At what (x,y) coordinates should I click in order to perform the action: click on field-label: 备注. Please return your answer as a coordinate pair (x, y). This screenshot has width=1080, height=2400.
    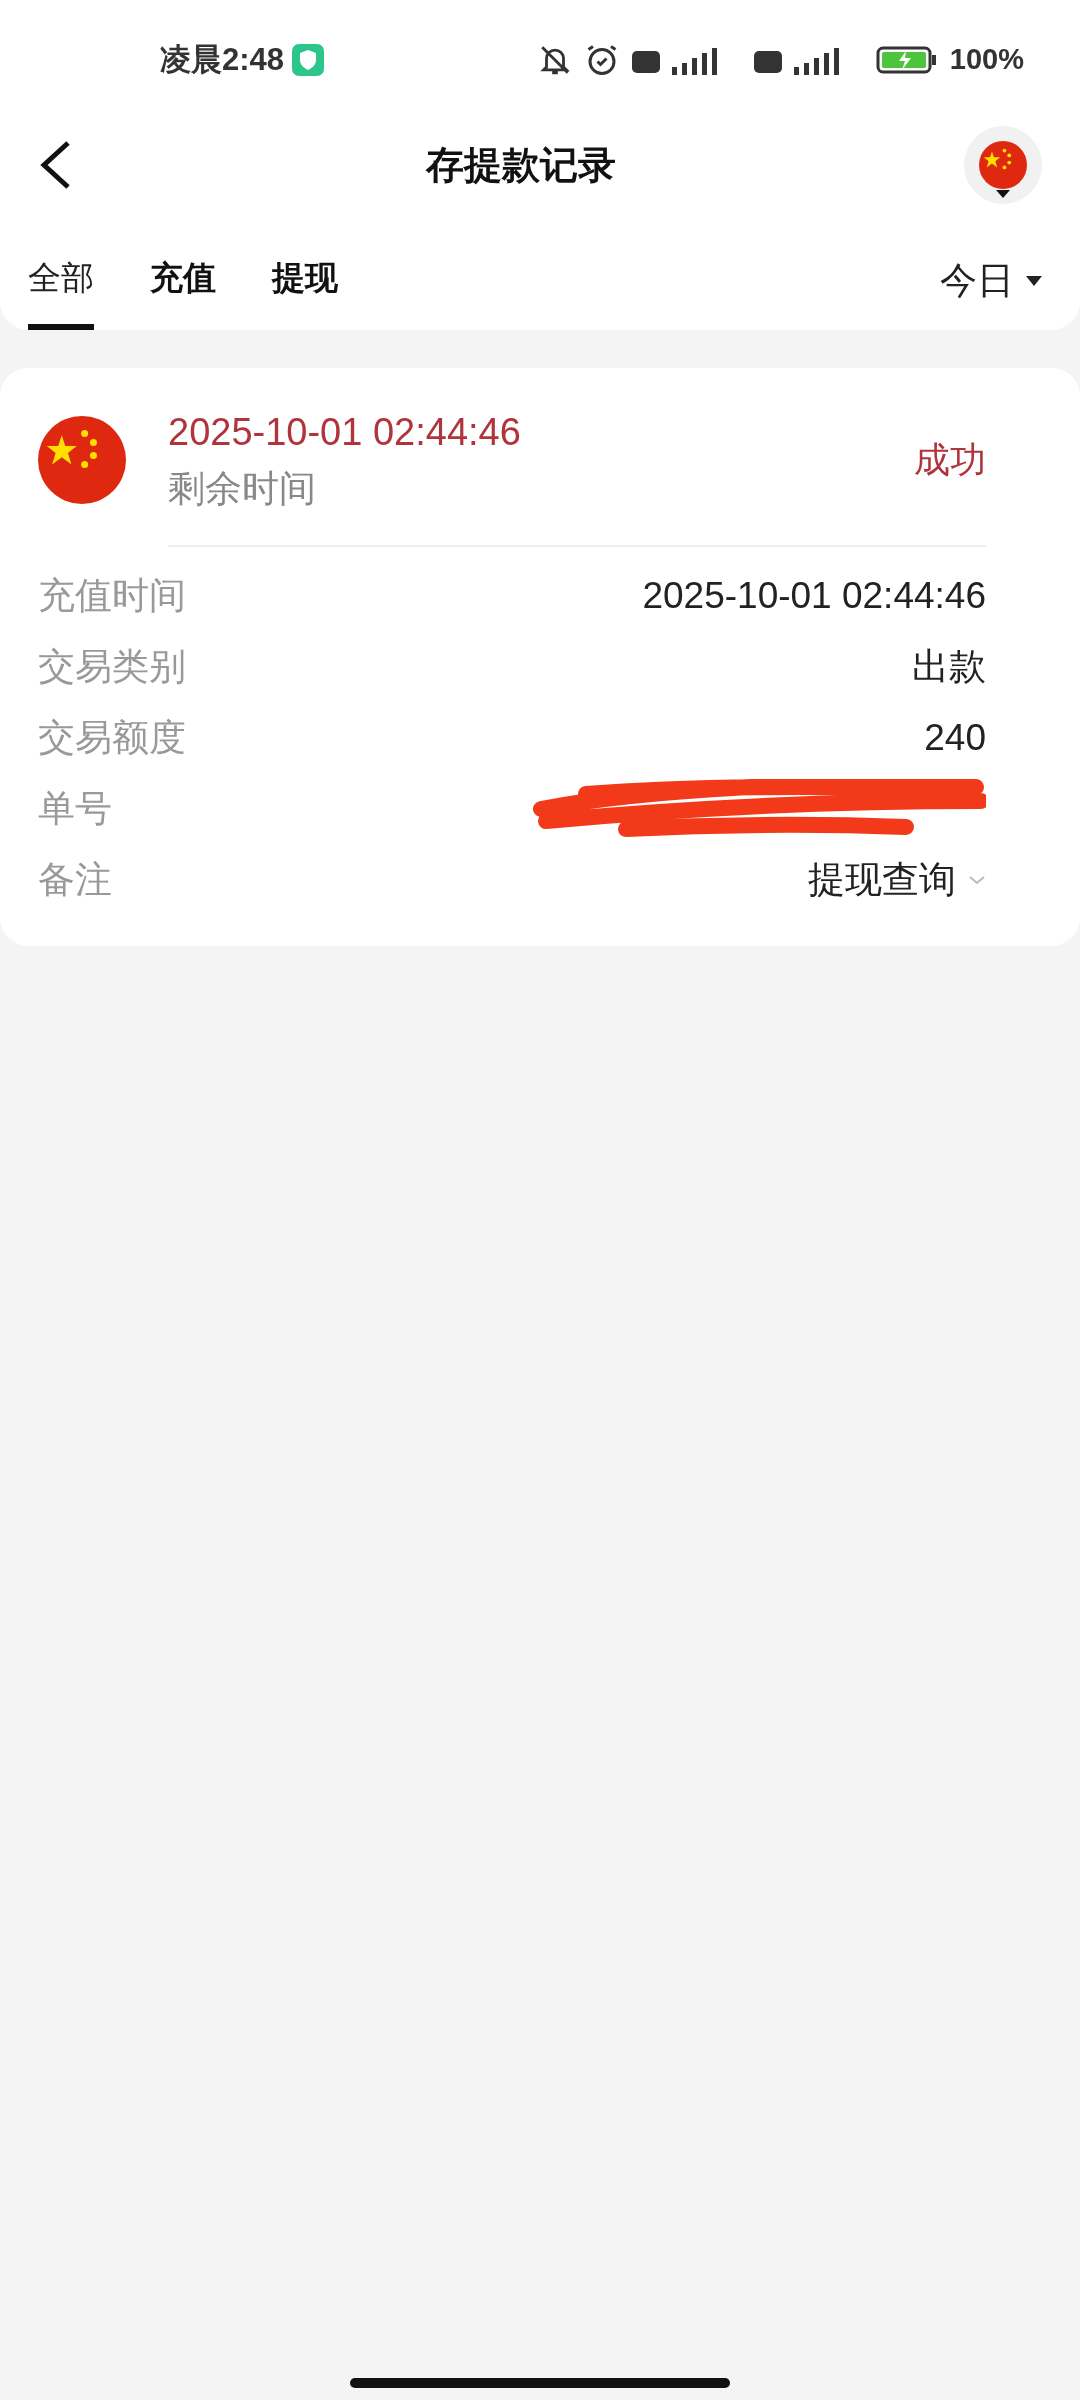
    Looking at the image, I should click on (75, 880).